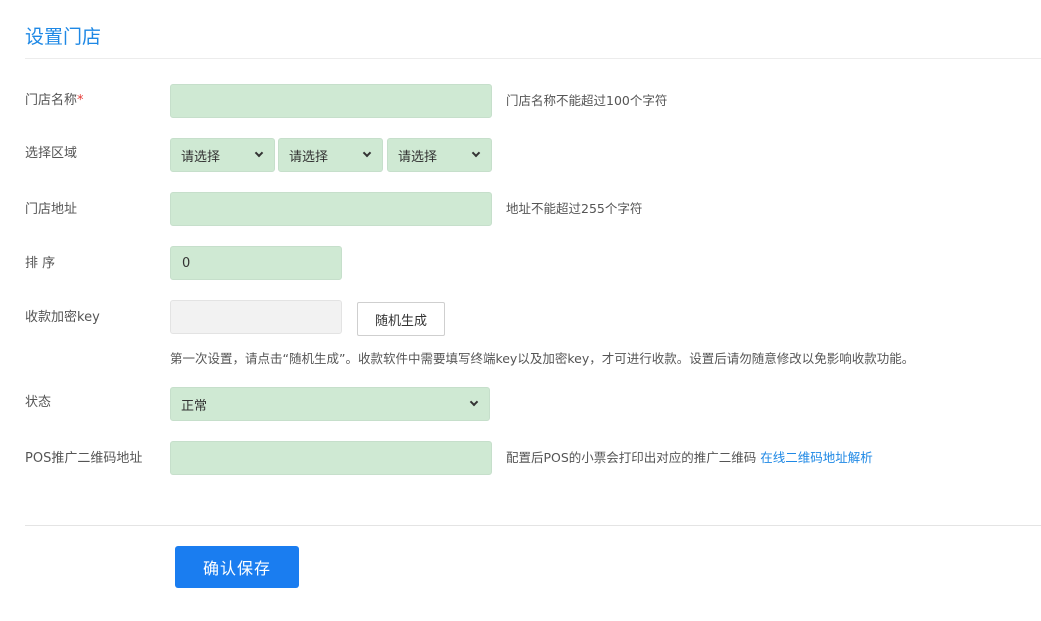  Describe the element at coordinates (631, 457) in the screenshot. I see `pos-qr-hint-text: 配置后POS的小票会打印出对应的推广二维码` at that location.